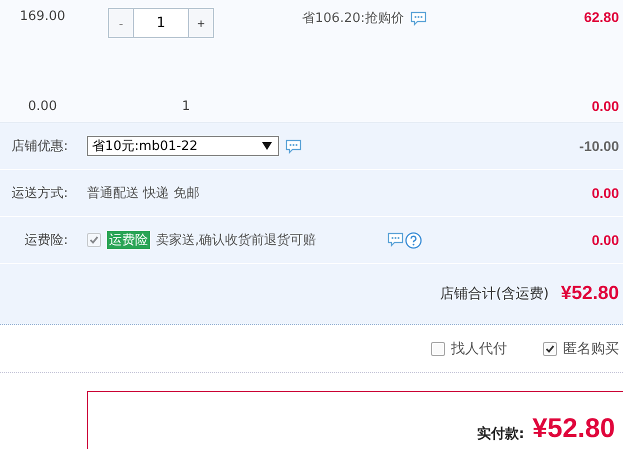  I want to click on option-label: 店铺优惠:, so click(39, 146).